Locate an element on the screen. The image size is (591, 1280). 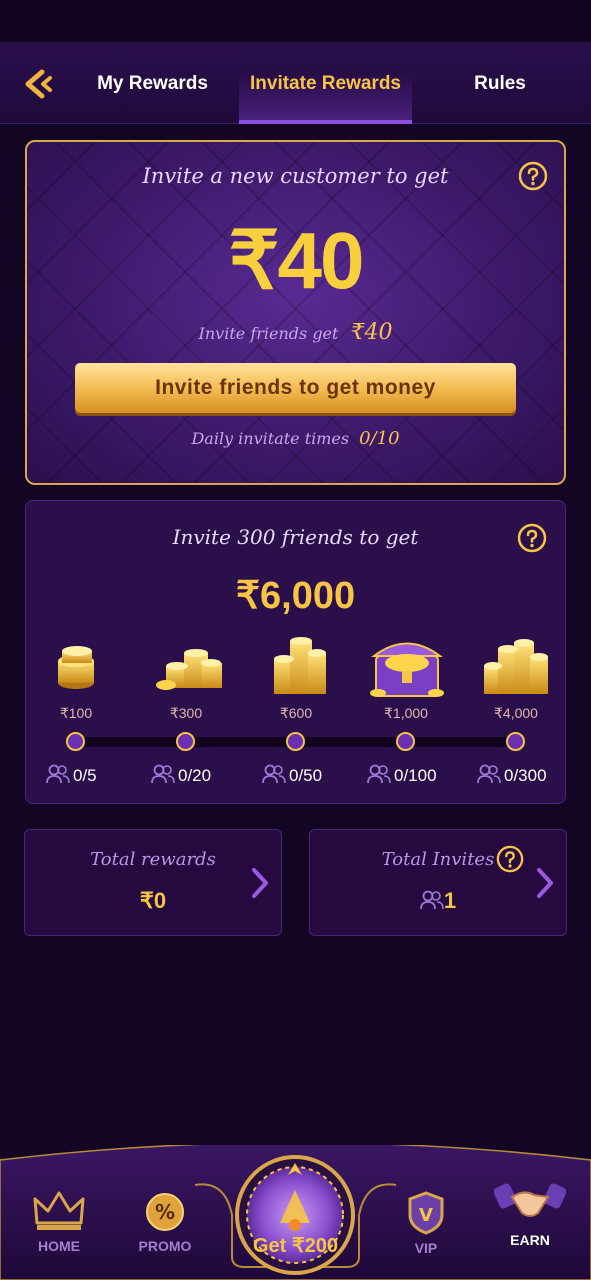
back-arrow-icon is located at coordinates (38, 84).